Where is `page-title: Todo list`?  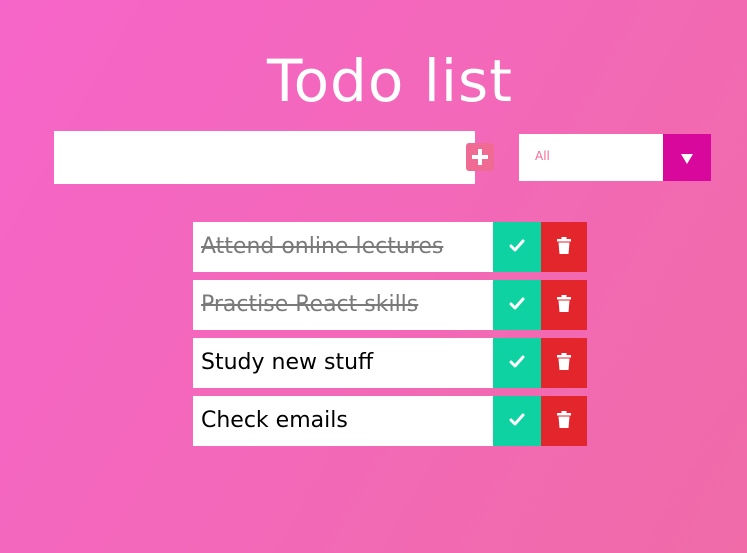
page-title: Todo list is located at coordinates (390, 80).